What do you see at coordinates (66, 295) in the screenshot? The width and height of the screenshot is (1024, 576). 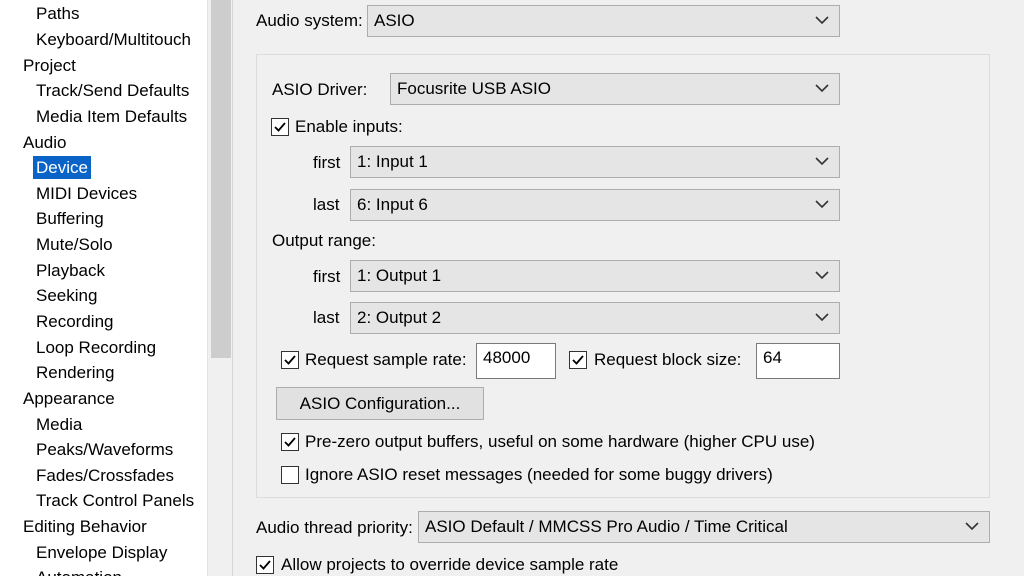 I see `tree-item-seeking: Seeking` at bounding box center [66, 295].